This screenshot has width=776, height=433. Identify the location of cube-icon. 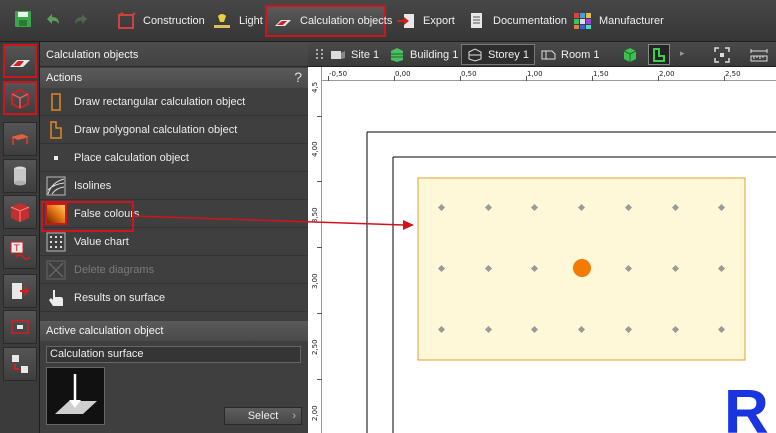
(20, 212).